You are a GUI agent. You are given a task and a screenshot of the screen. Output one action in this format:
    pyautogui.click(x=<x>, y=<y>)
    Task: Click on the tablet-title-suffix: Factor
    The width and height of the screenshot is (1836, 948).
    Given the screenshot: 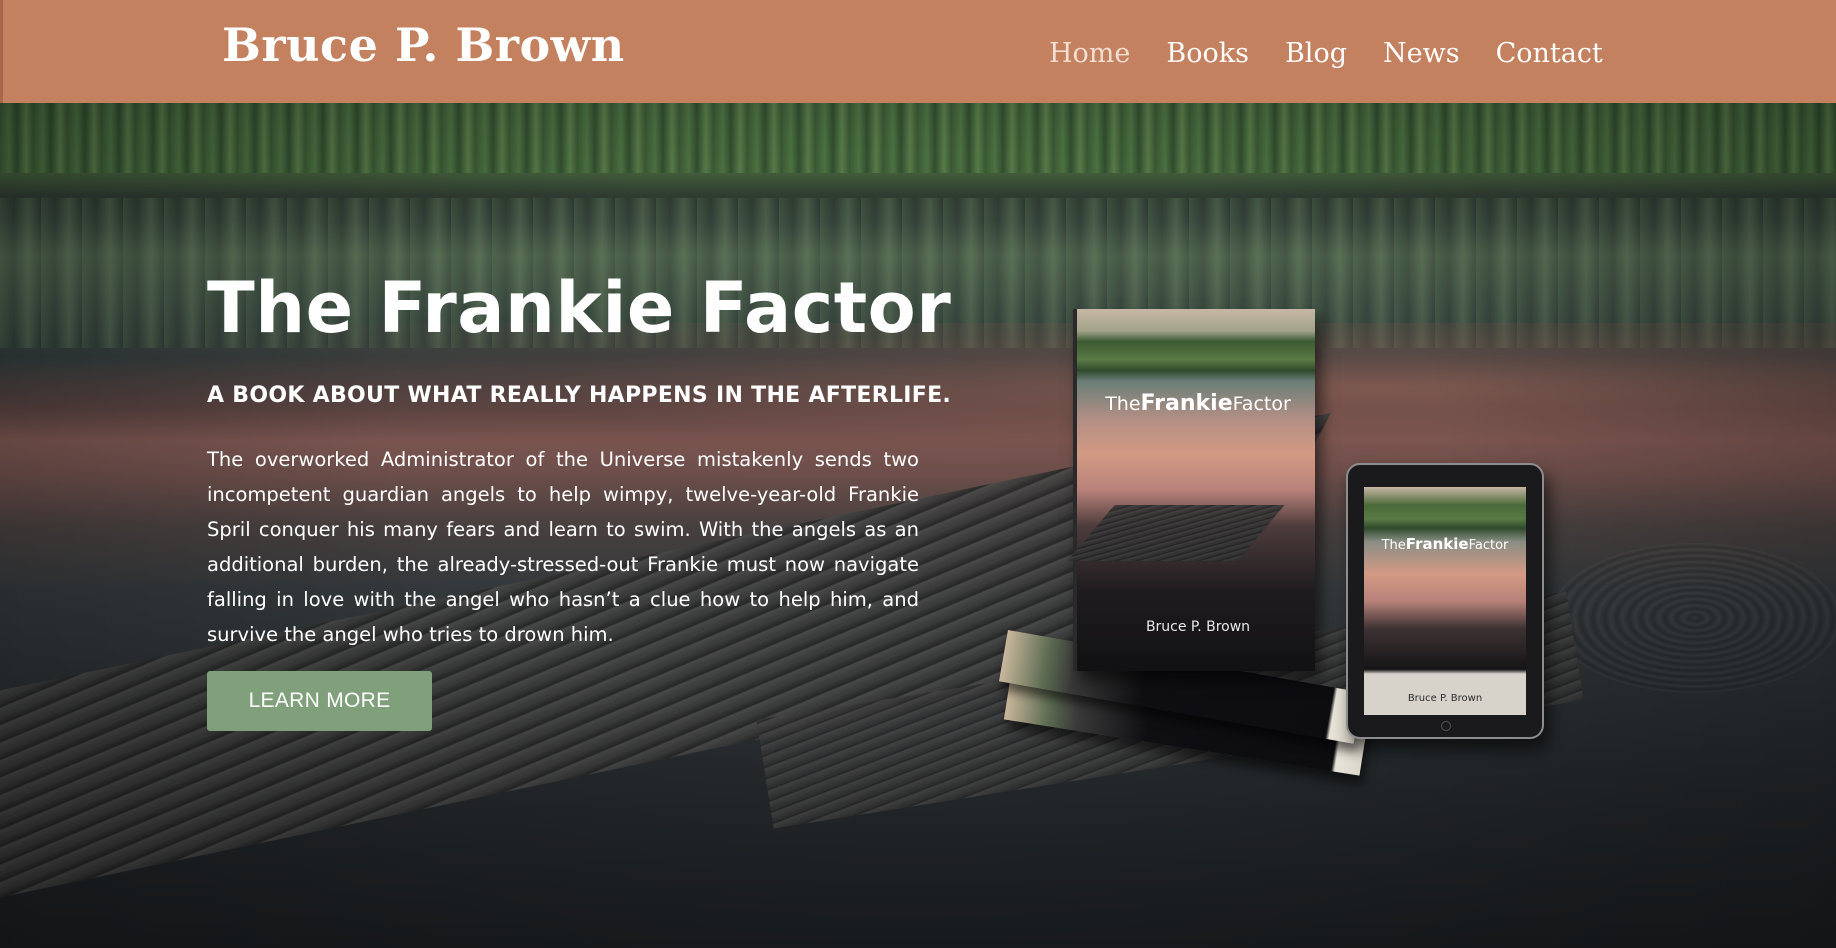 What is the action you would take?
    pyautogui.click(x=1488, y=545)
    